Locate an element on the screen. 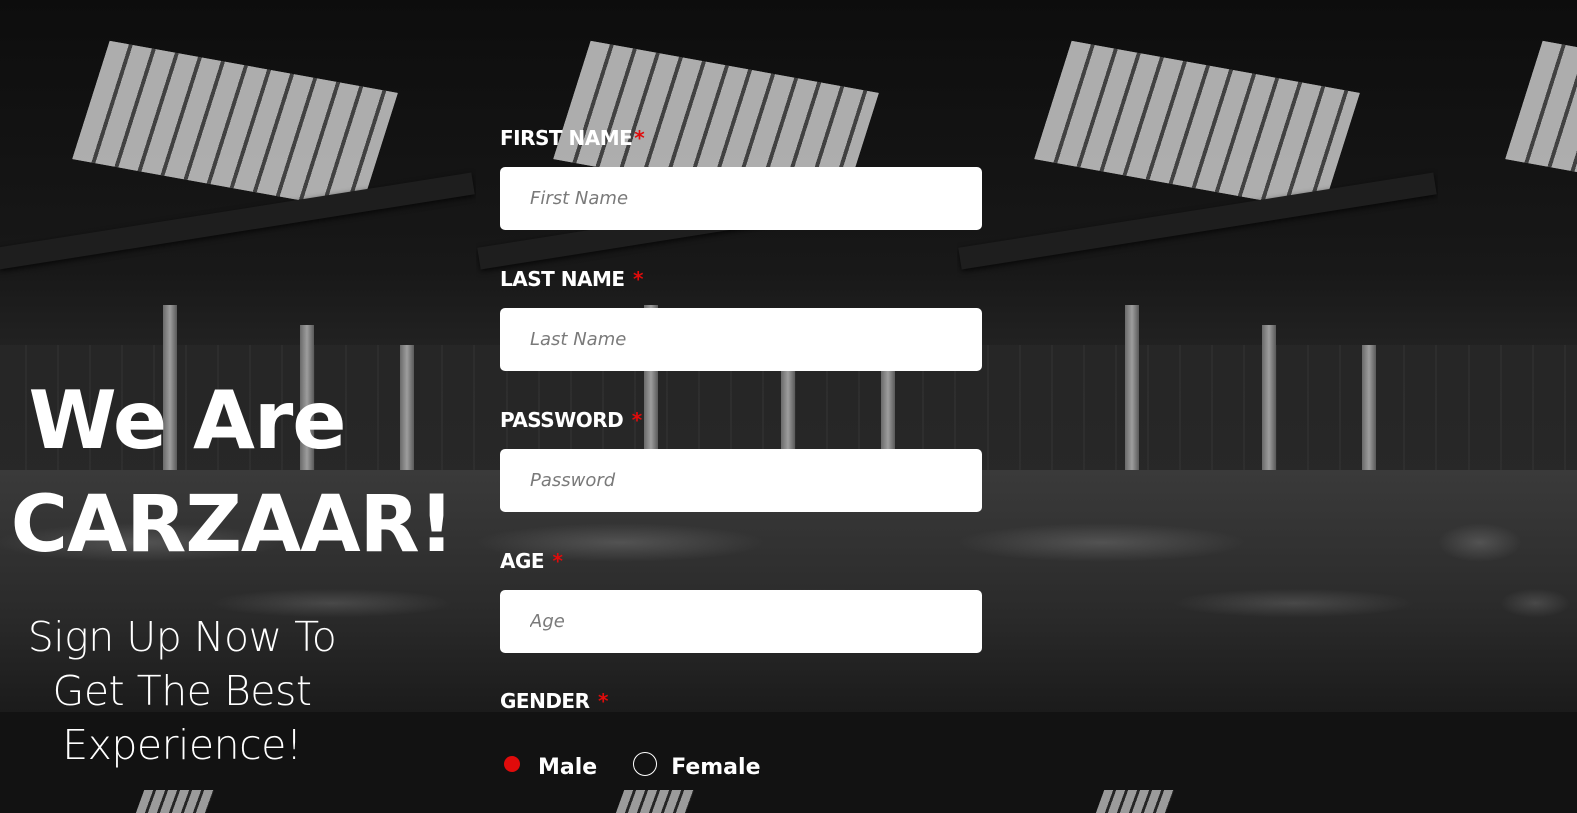 The height and width of the screenshot is (813, 1577). gender-option-male-label: Male is located at coordinates (568, 767).